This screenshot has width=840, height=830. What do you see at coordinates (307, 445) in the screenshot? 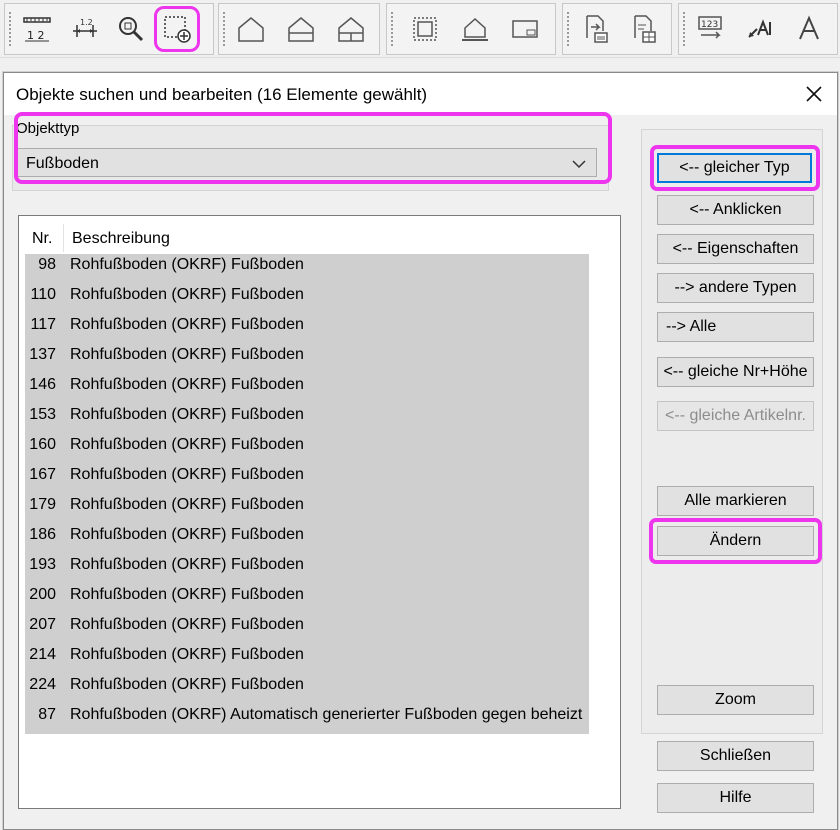
I see `table-row: 160 Rohfußboden (OKRF) Fußboden` at bounding box center [307, 445].